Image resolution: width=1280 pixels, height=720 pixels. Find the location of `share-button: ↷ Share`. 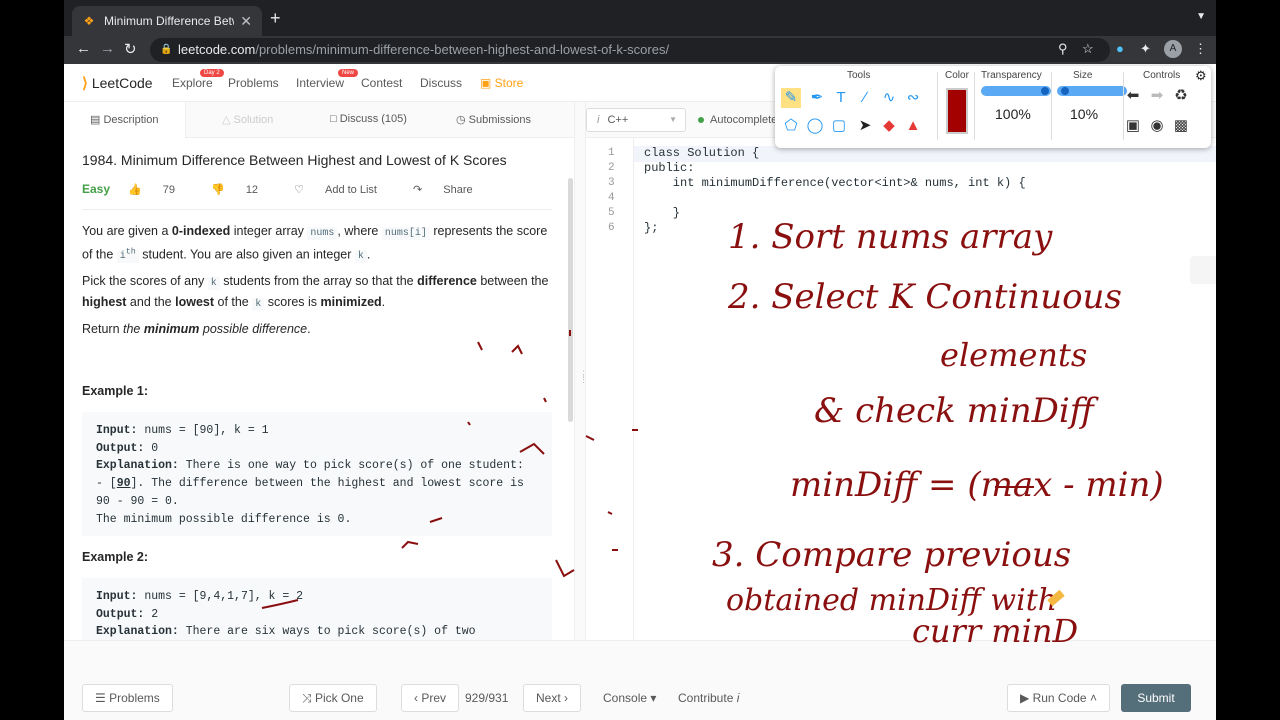

share-button: ↷ Share is located at coordinates (452, 189).